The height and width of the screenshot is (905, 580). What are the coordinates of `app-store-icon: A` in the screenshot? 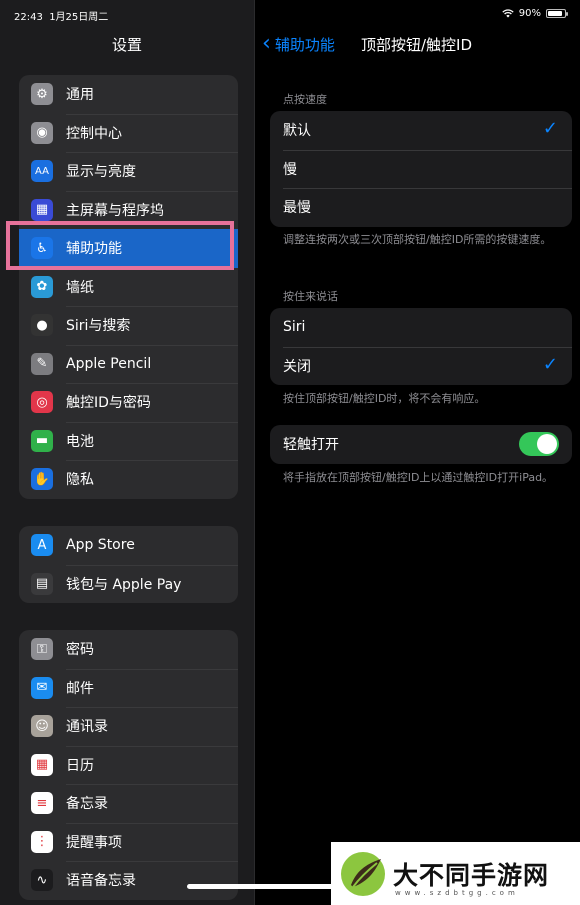 It's located at (42, 545).